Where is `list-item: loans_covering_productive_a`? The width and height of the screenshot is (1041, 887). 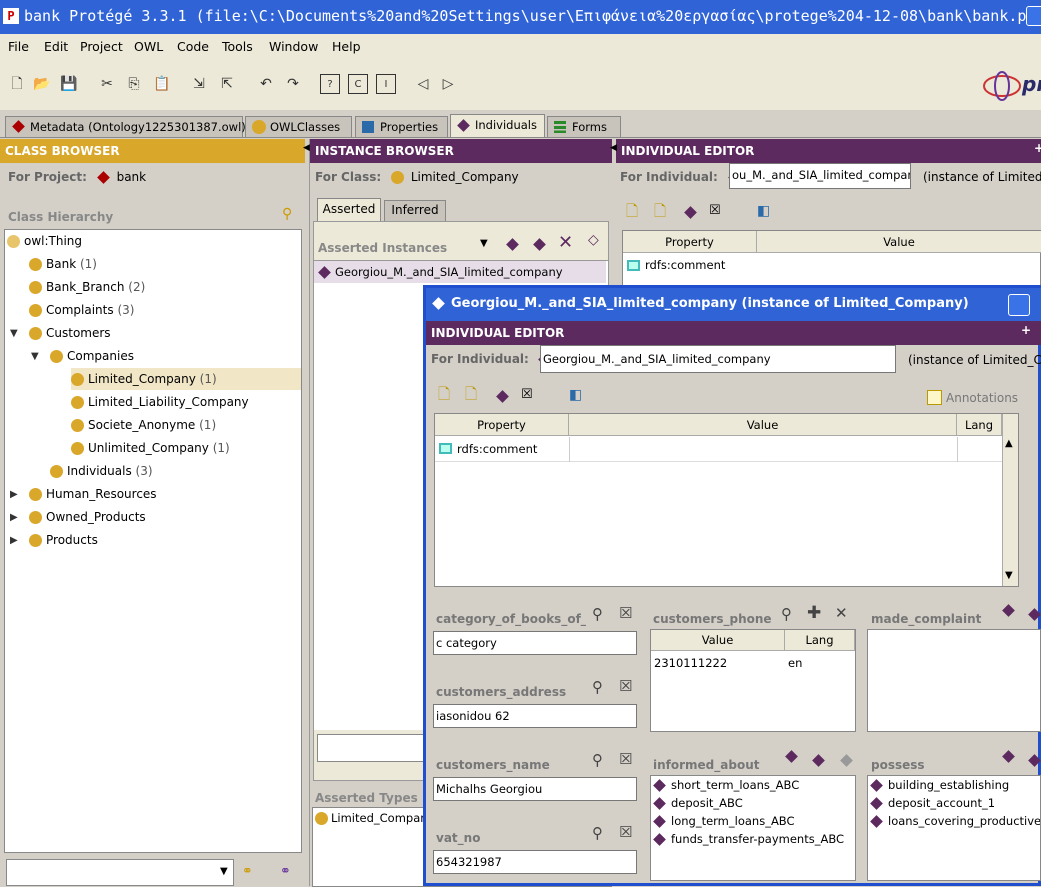
list-item: loans_covering_productive_a is located at coordinates (955, 821).